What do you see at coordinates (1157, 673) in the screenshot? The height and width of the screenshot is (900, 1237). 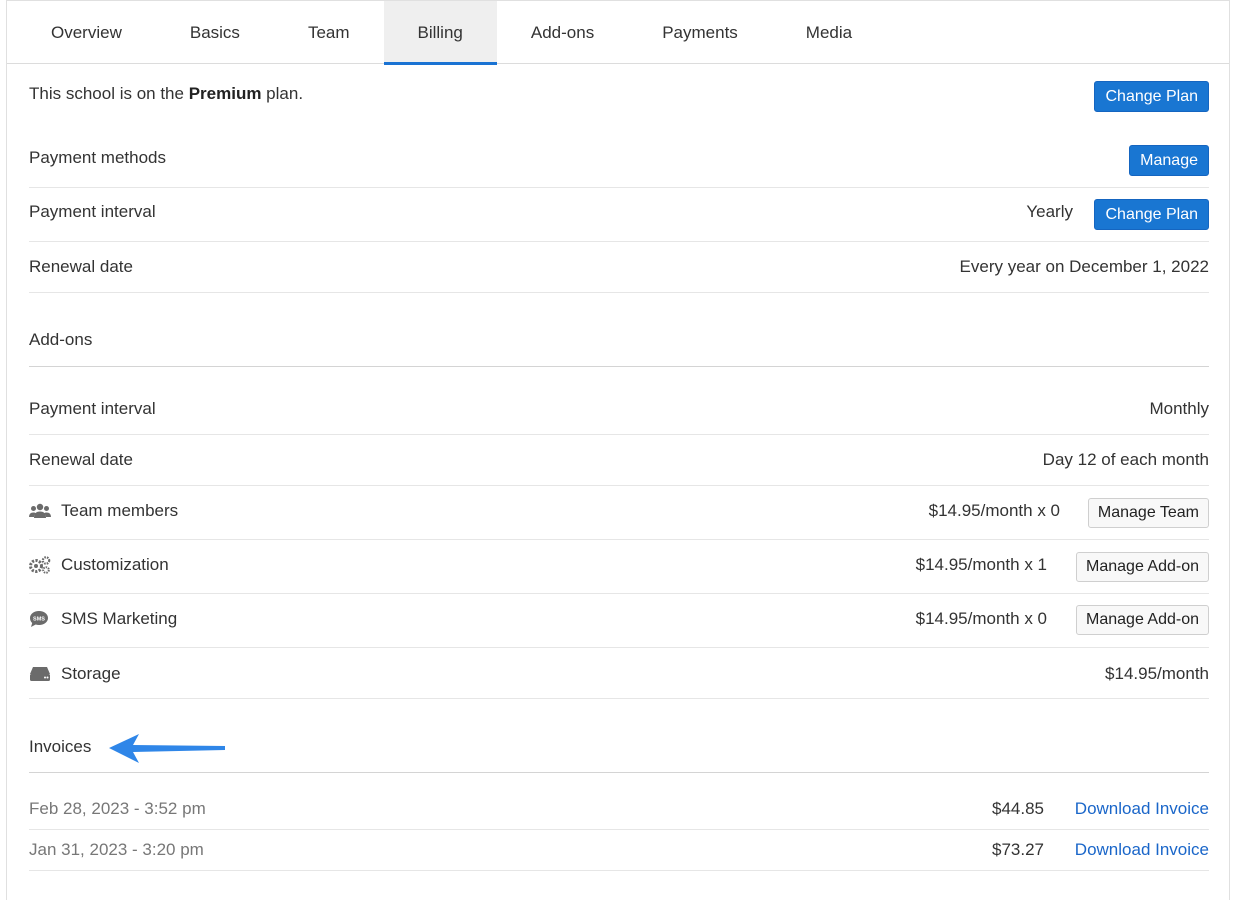 I see `storage-price: $14.95/month` at bounding box center [1157, 673].